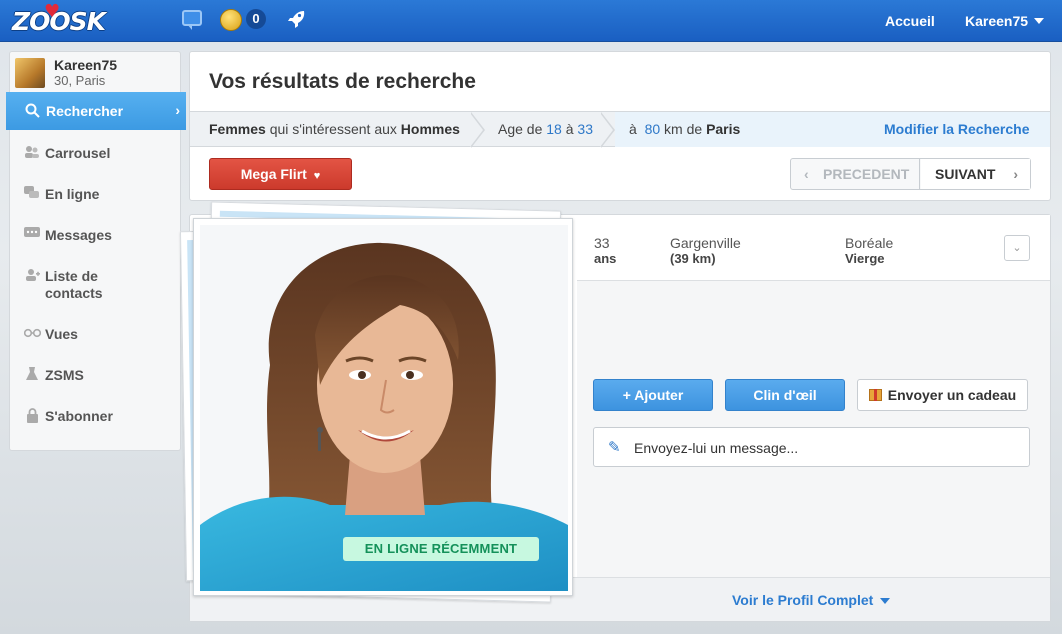 Image resolution: width=1062 pixels, height=634 pixels. Describe the element at coordinates (952, 395) in the screenshot. I see `gift-label: Envoyer un cadeau` at that location.